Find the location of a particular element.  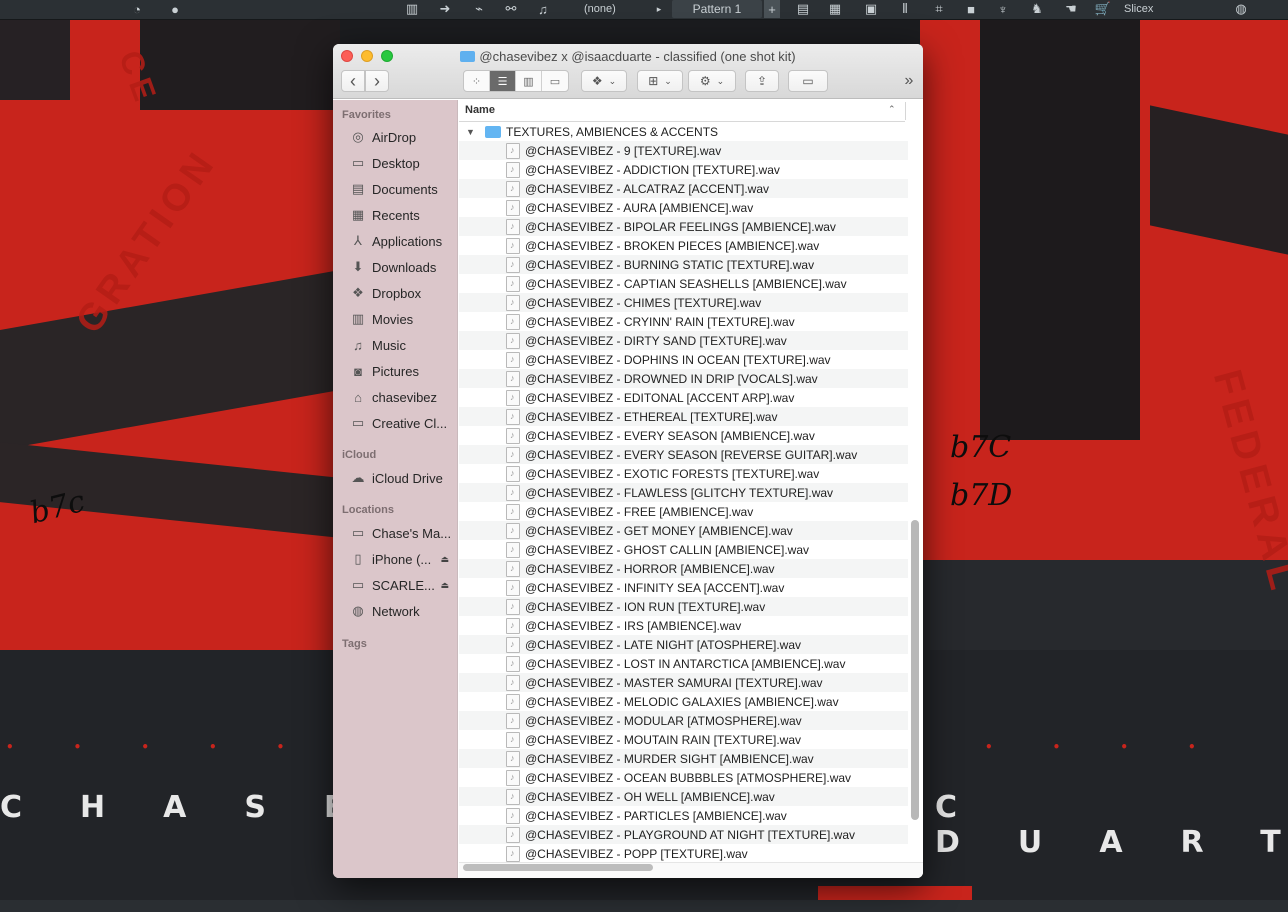

dropbox-menu-button: ❖ ⌄ is located at coordinates (604, 81).